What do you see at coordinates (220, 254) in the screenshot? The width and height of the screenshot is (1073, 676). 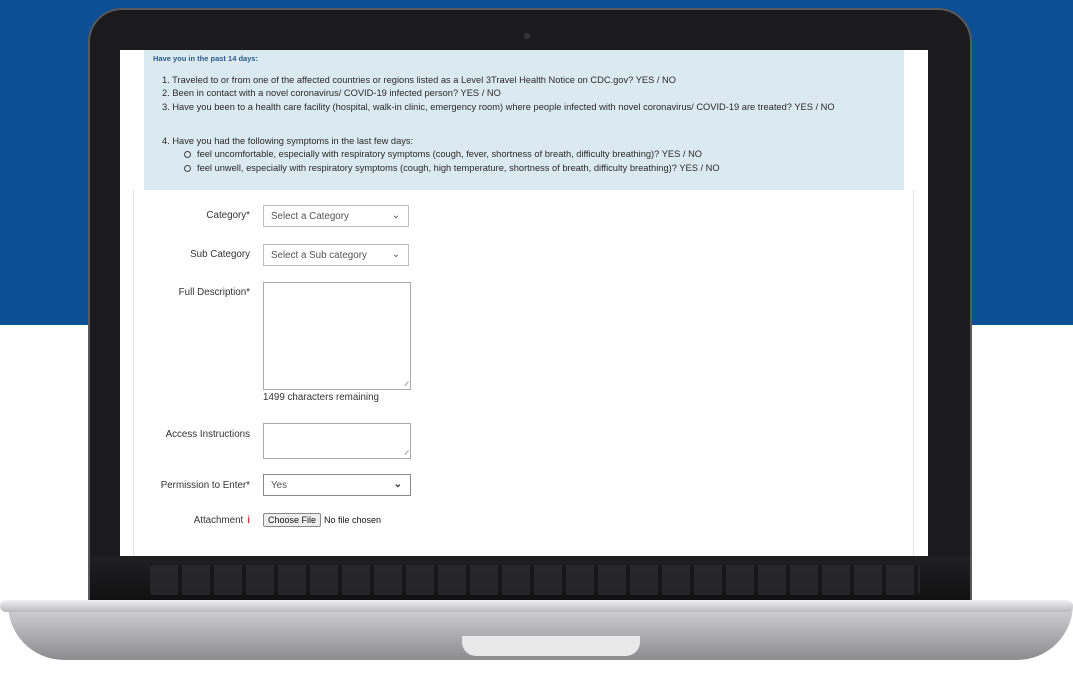 I see `subcategory-label: Sub Category` at bounding box center [220, 254].